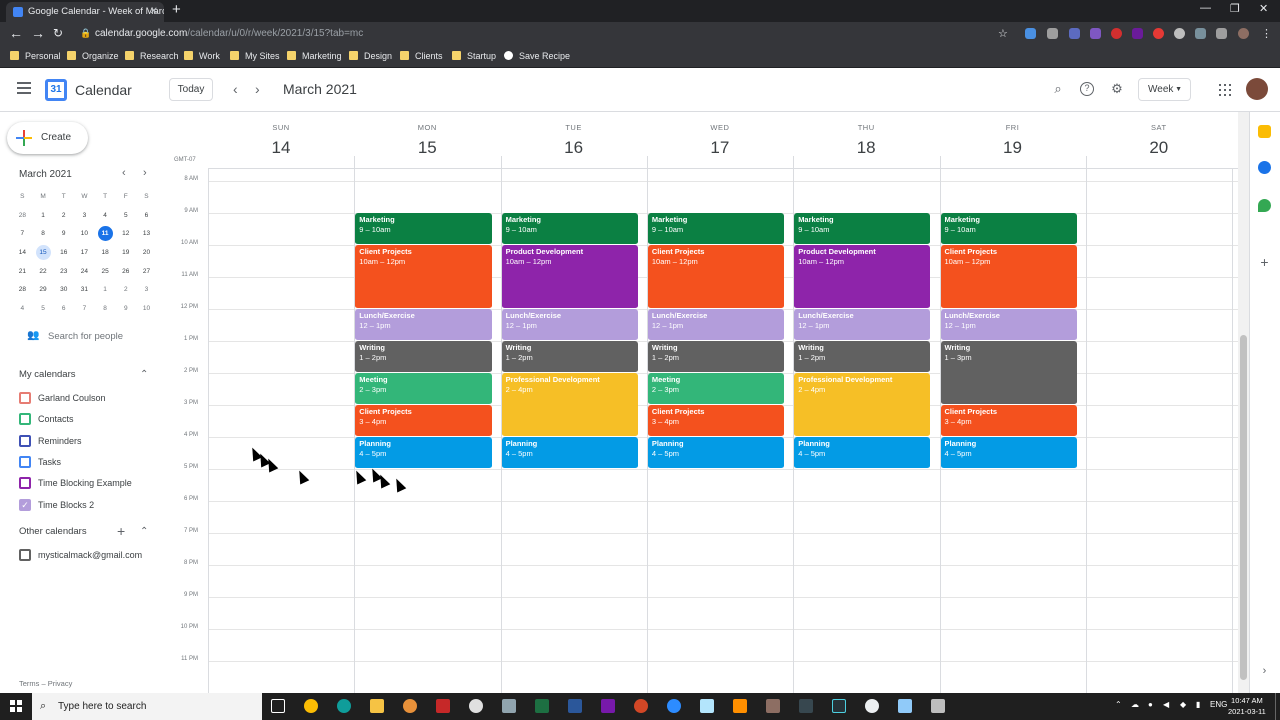 The height and width of the screenshot is (720, 1280). I want to click on day-number: 20, so click(1159, 148).